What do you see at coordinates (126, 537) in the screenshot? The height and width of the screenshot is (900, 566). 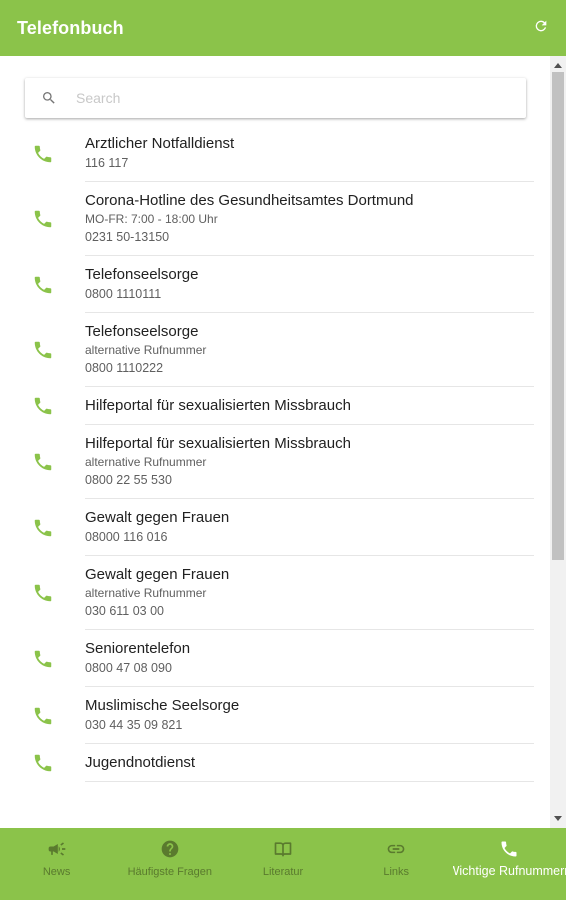 I see `contact-number: 08000 116 016` at bounding box center [126, 537].